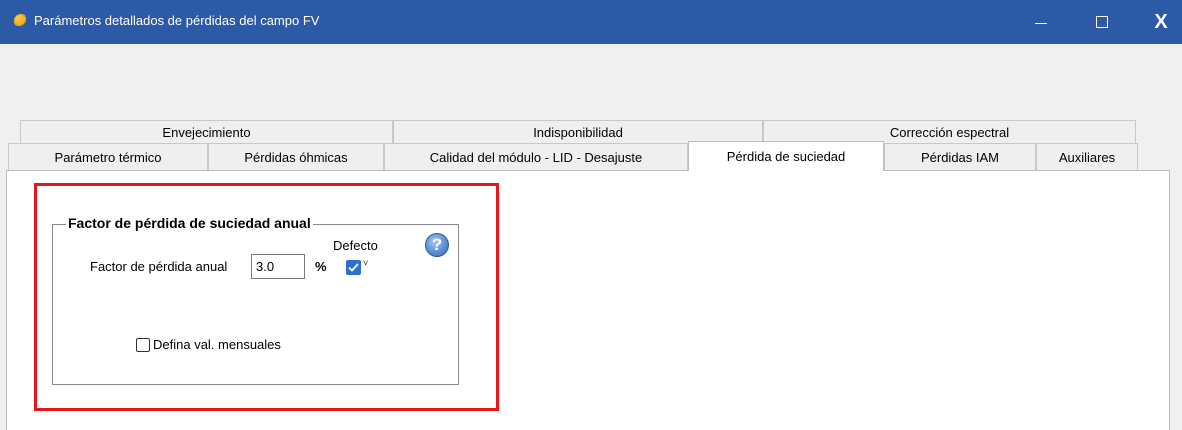 The height and width of the screenshot is (430, 1182). I want to click on percent-unit: %, so click(321, 266).